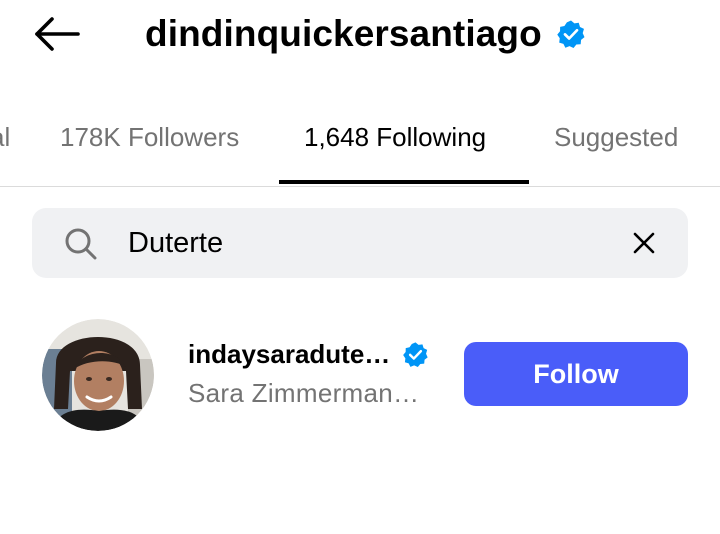  What do you see at coordinates (404, 182) in the screenshot?
I see `active-tab-indicator` at bounding box center [404, 182].